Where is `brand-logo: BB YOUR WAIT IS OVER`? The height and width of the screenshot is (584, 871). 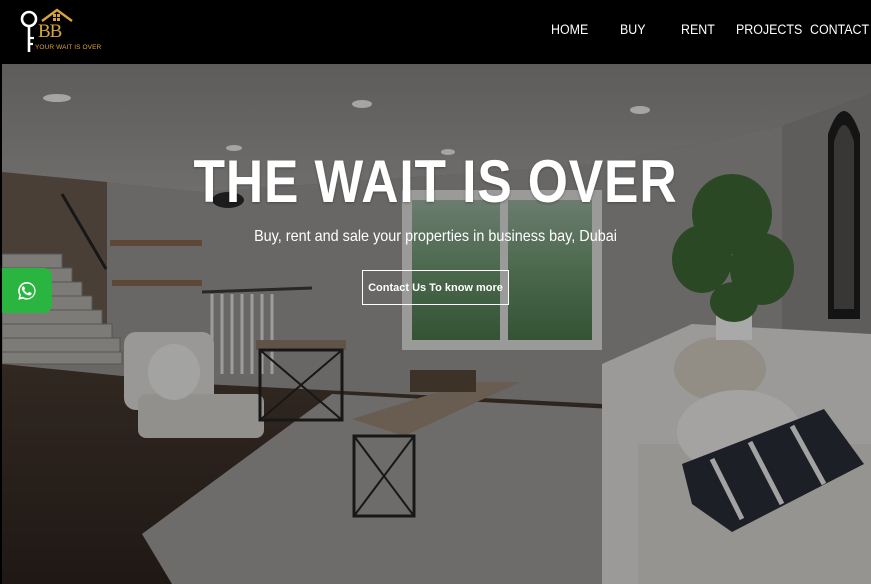 brand-logo: BB YOUR WAIT IS OVER is located at coordinates (62, 32).